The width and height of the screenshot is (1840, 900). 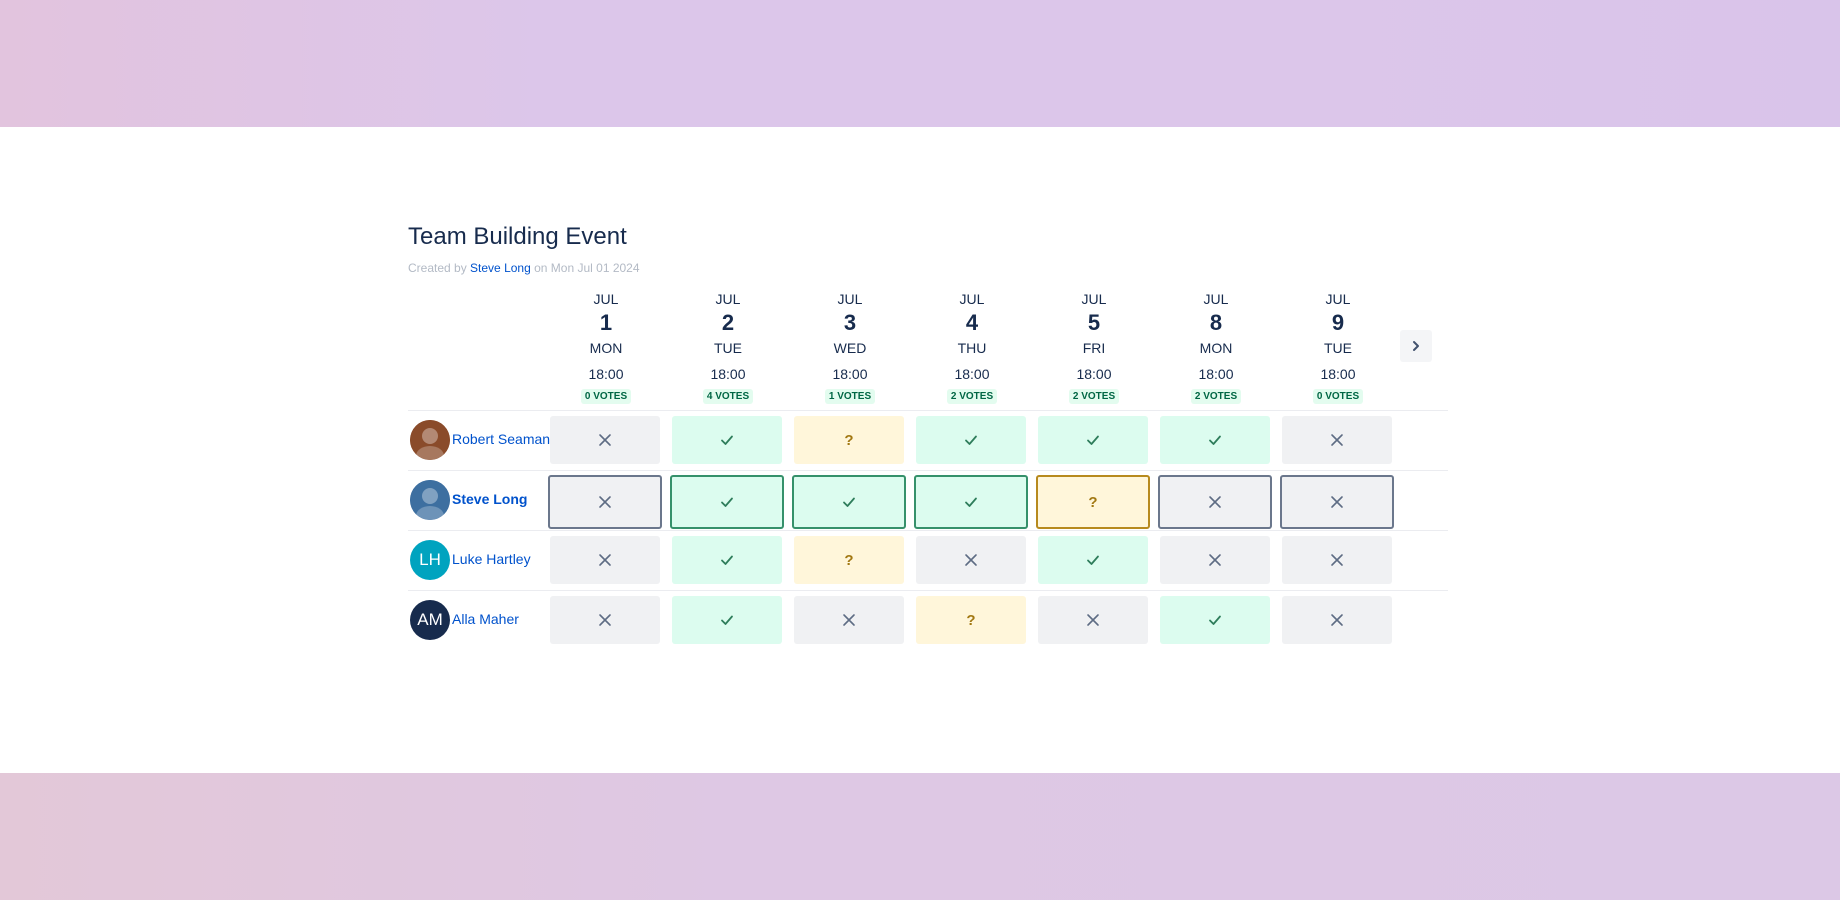 I want to click on next-dates-button, so click(x=1416, y=346).